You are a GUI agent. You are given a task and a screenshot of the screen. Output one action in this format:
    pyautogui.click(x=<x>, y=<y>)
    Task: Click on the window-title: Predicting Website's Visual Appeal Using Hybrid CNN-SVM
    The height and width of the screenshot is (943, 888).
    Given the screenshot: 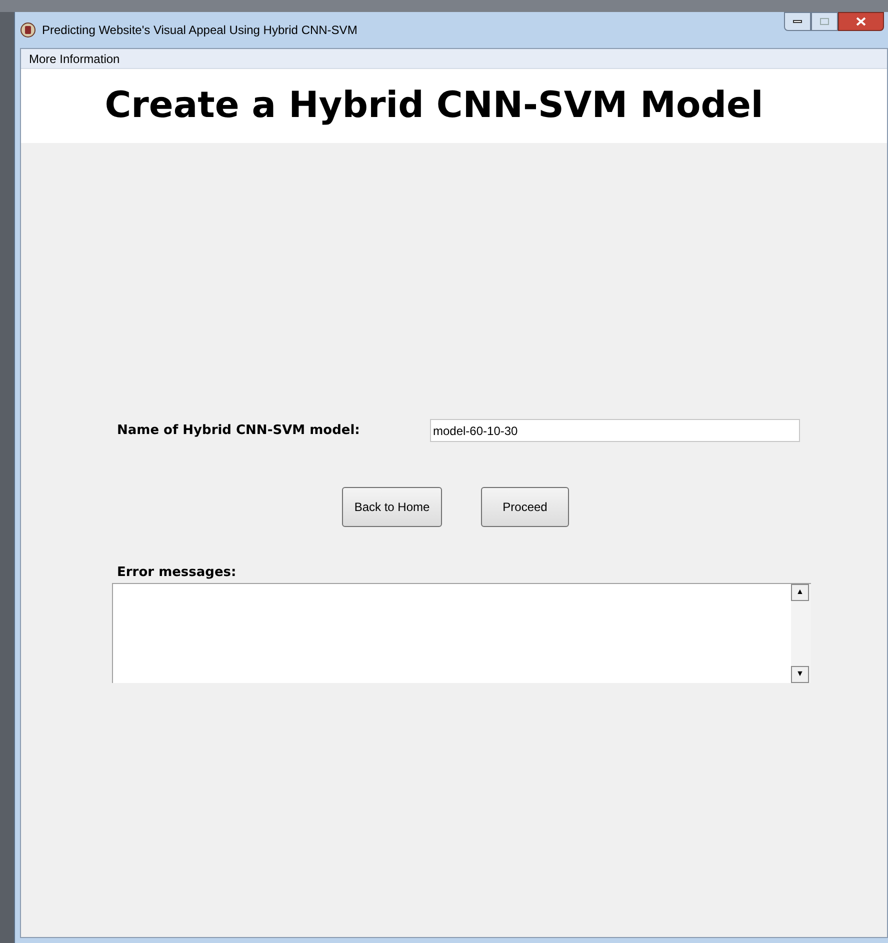 What is the action you would take?
    pyautogui.click(x=200, y=30)
    